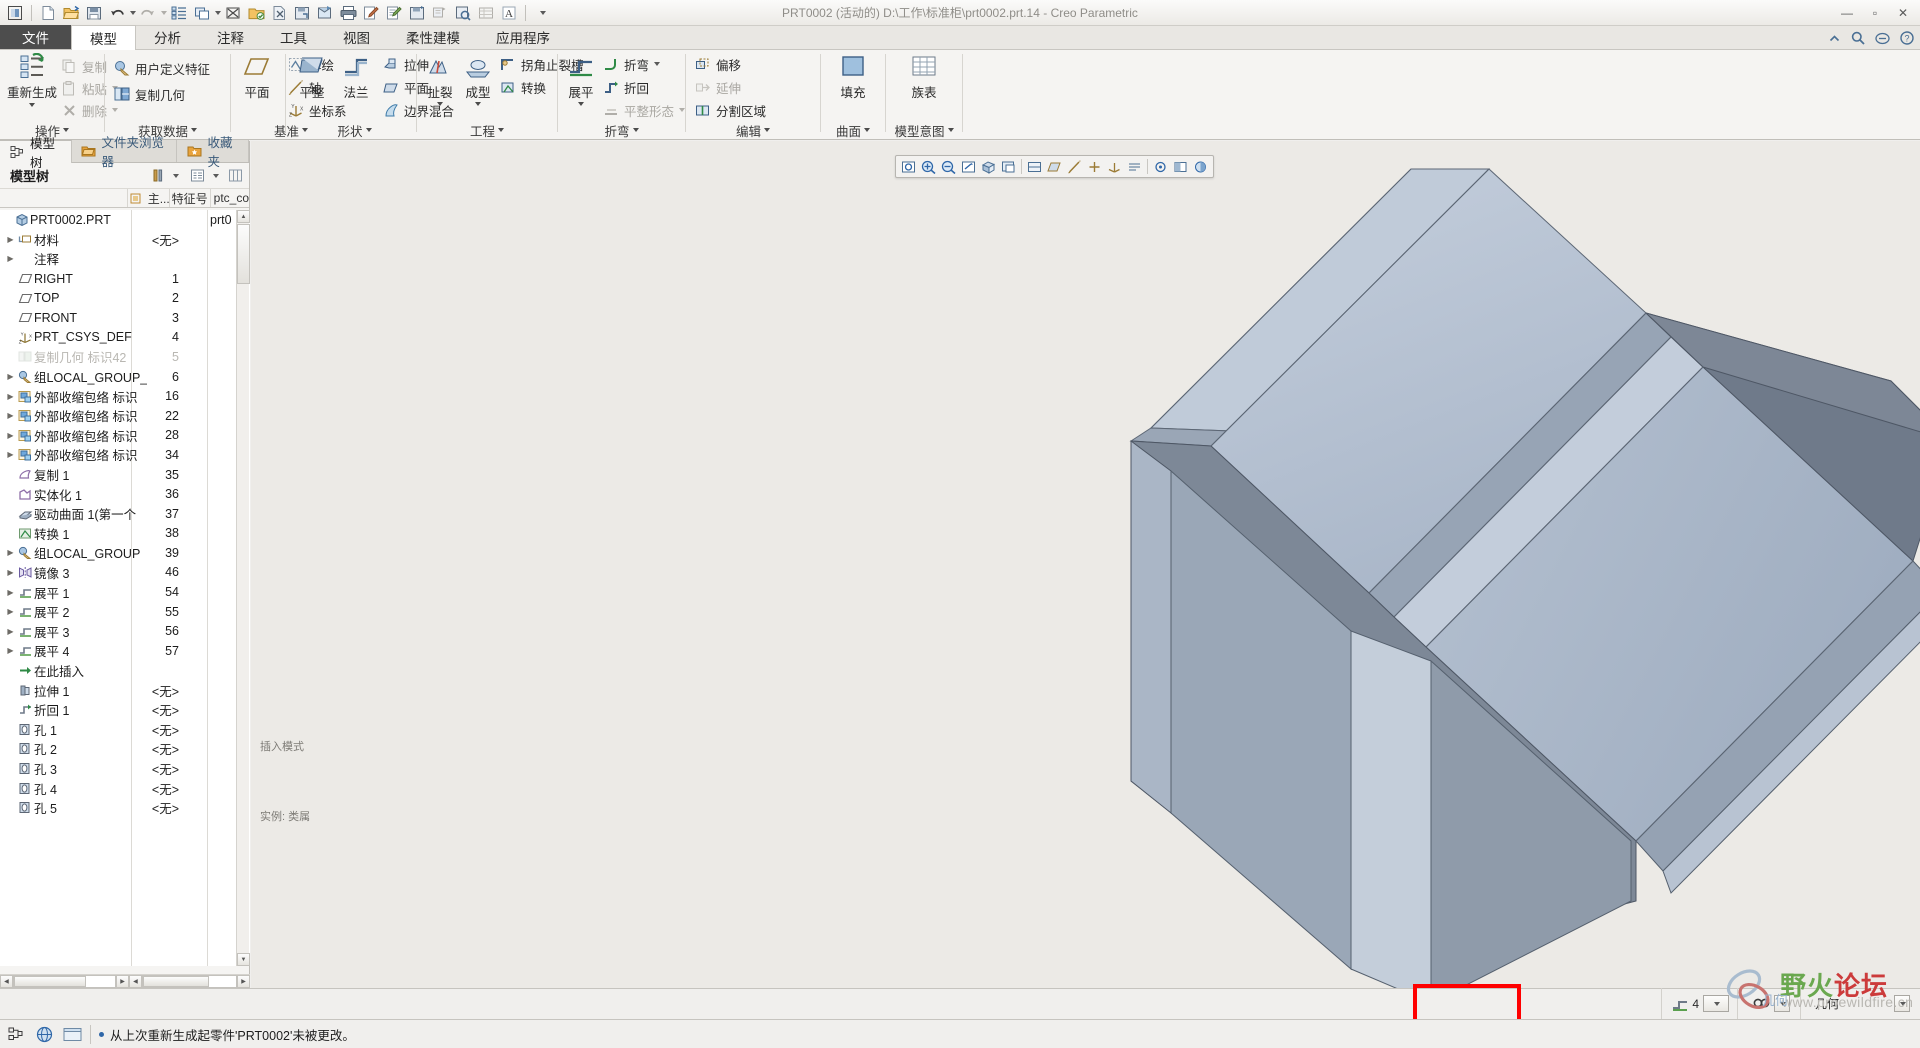  What do you see at coordinates (117, 13) in the screenshot?
I see `undo-icon` at bounding box center [117, 13].